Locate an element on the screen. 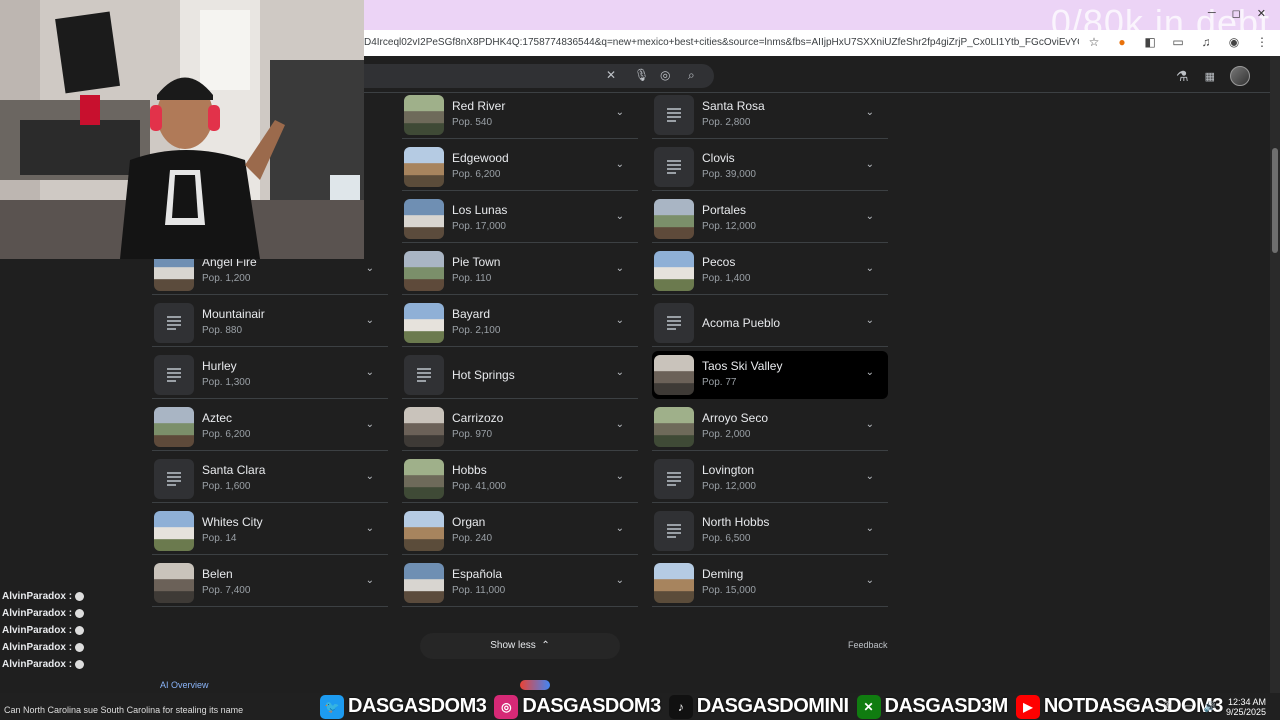 Image resolution: width=1280 pixels, height=720 pixels. search-input: ✕ 🎙 ◎ ⌕ is located at coordinates (539, 76).